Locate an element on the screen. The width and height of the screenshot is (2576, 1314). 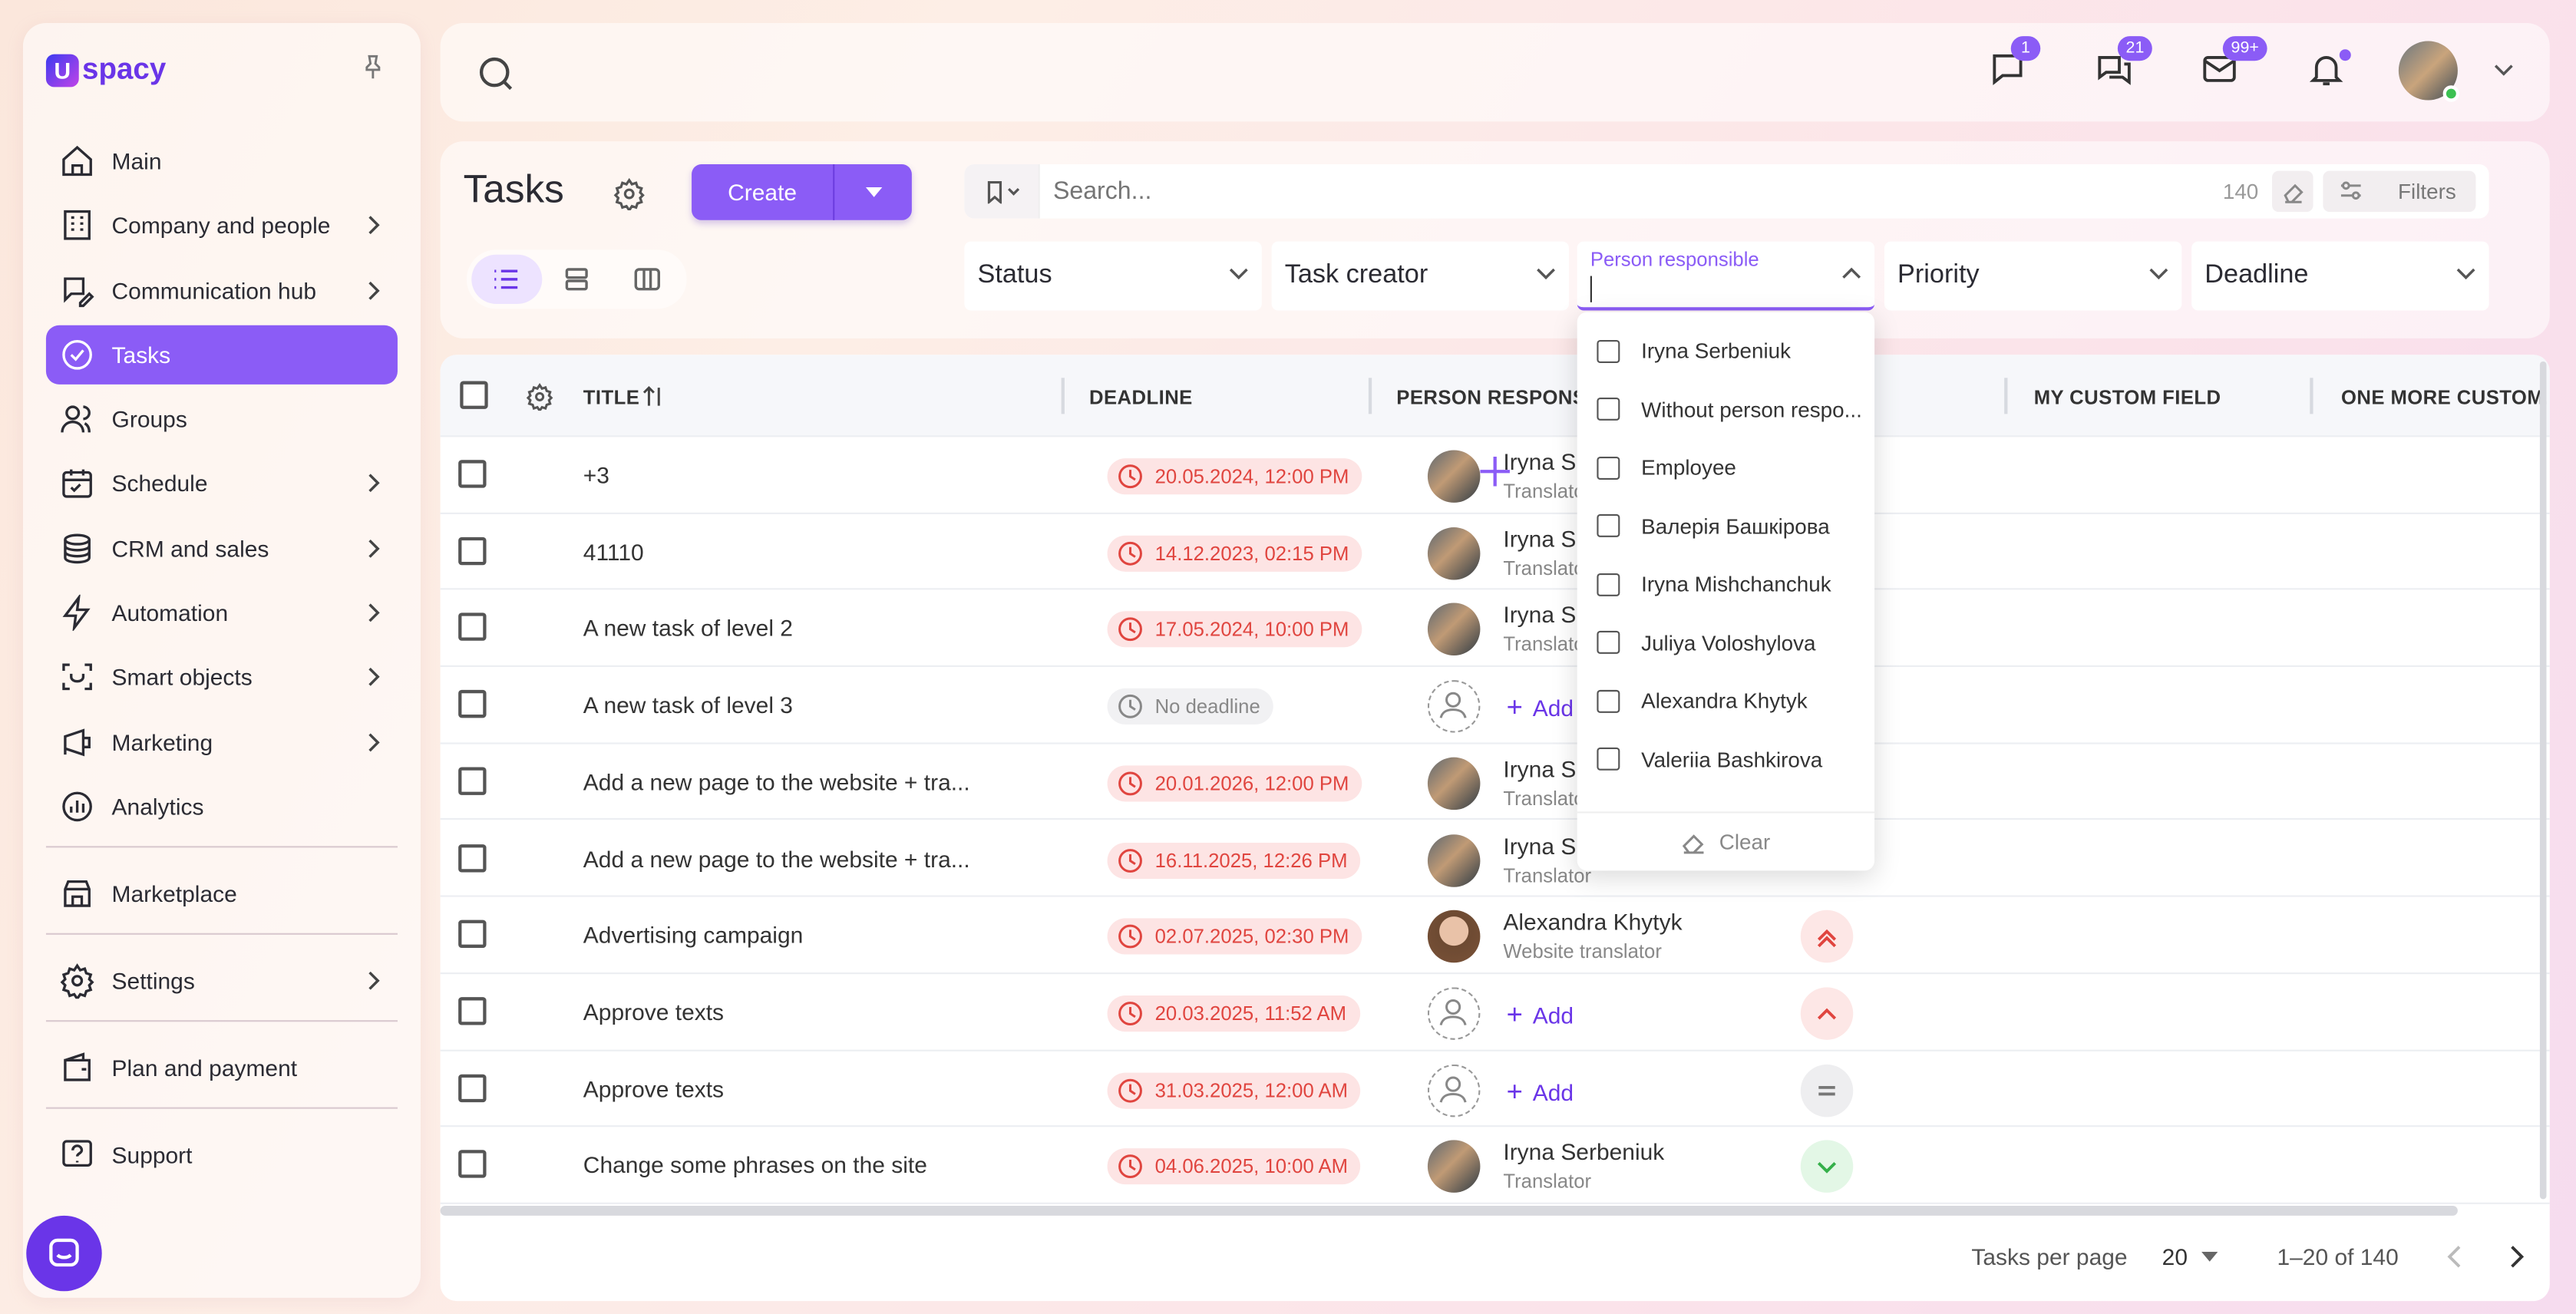
sidebar-item-automation: Automation is located at coordinates (222, 612).